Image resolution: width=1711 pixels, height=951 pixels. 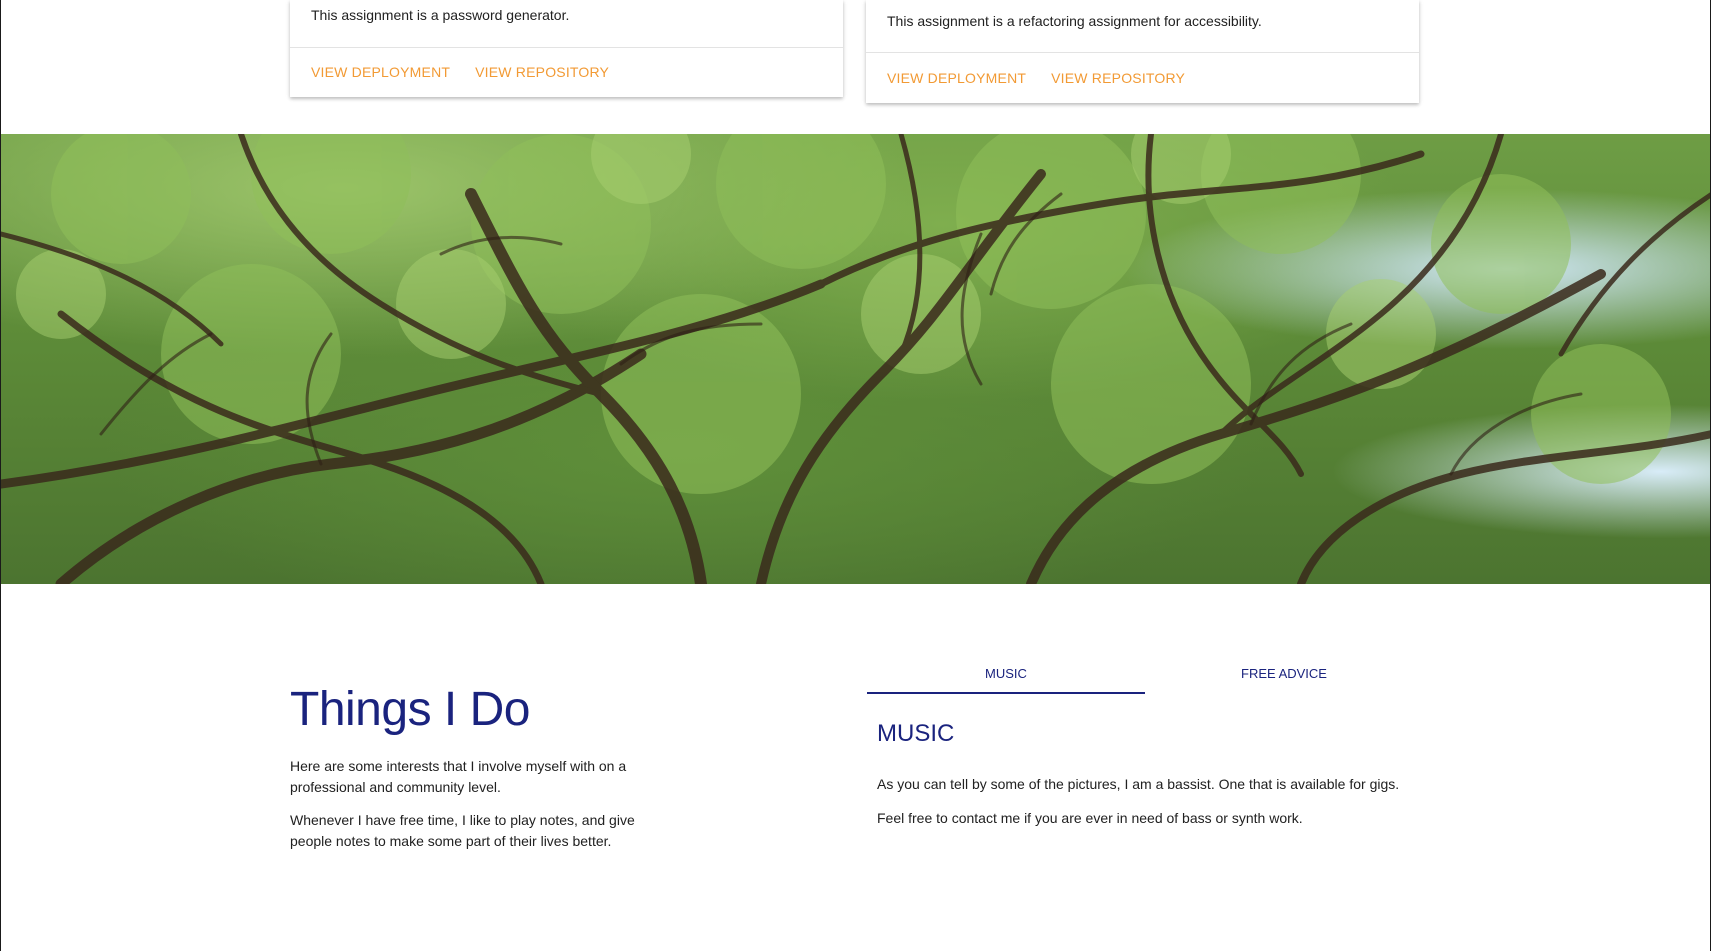 What do you see at coordinates (1006, 676) in the screenshot?
I see `tab-music: MUSIC` at bounding box center [1006, 676].